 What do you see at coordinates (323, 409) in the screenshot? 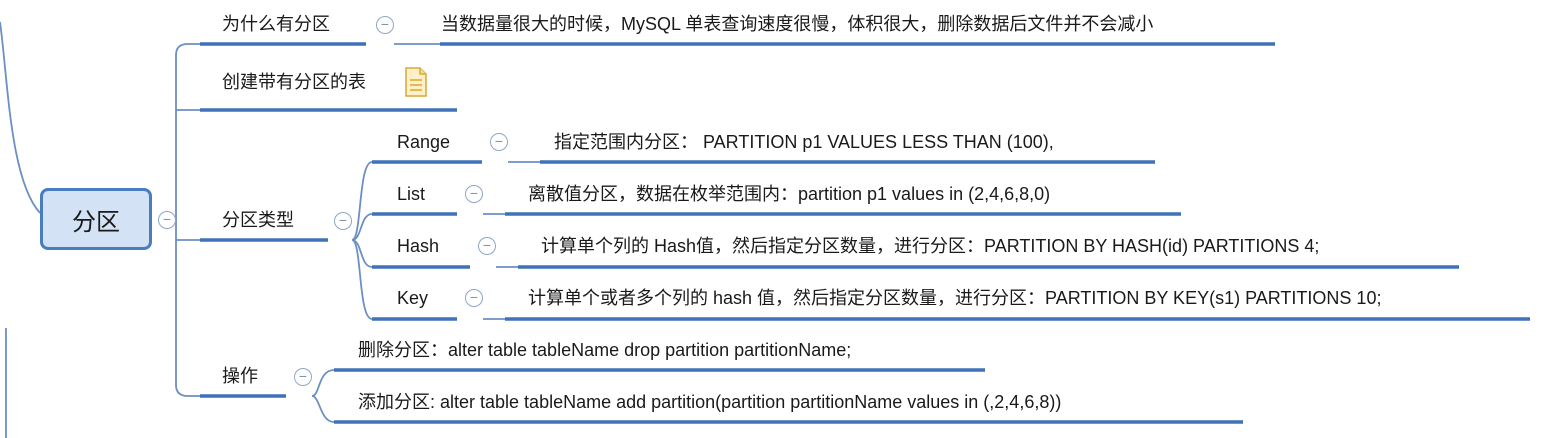
I see `connector-op2` at bounding box center [323, 409].